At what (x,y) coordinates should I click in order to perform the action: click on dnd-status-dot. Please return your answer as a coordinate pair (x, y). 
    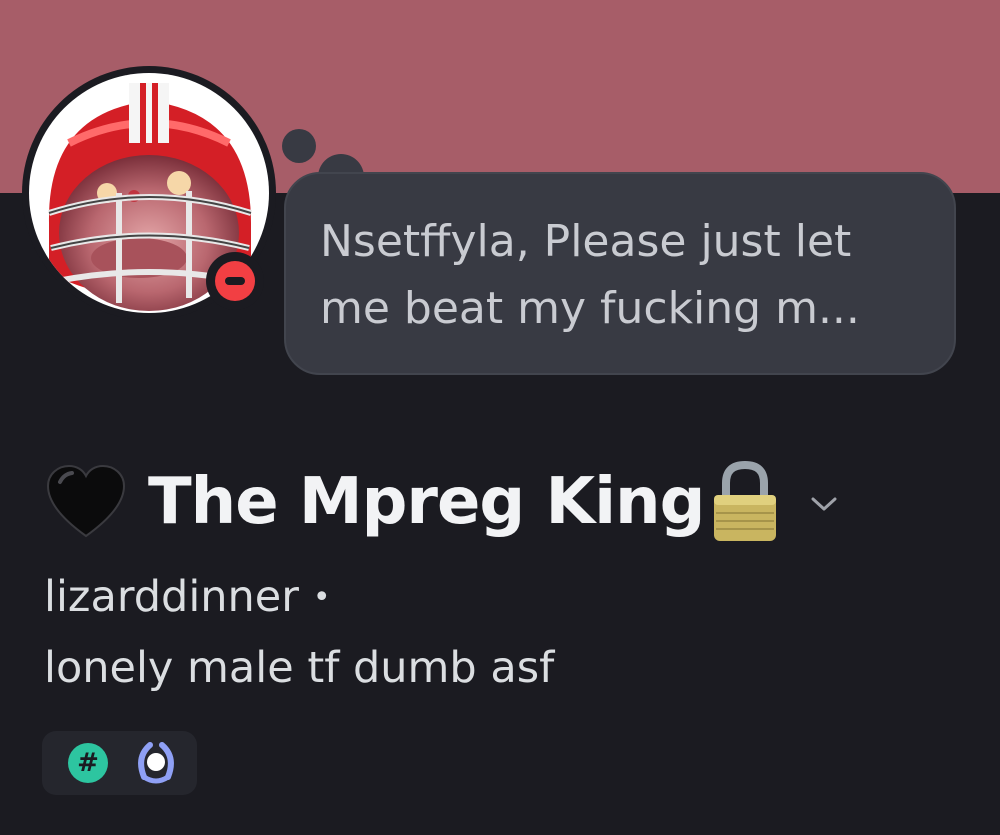
    Looking at the image, I should click on (235, 281).